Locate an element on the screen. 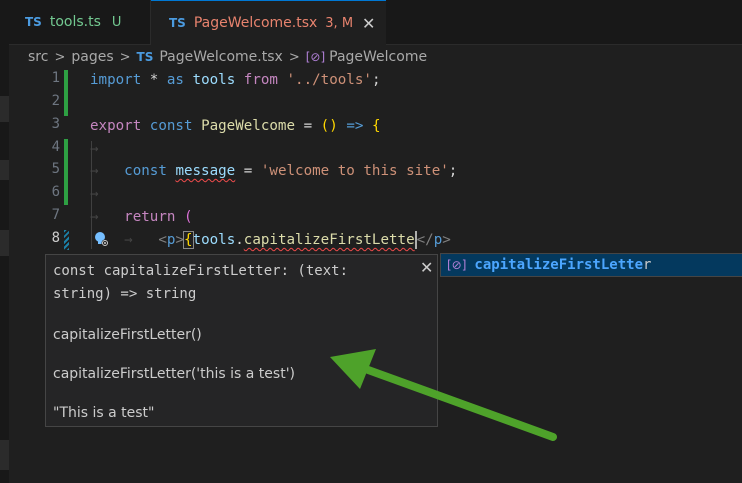 This screenshot has width=742, height=483. line-number: 2 is located at coordinates (55, 101).